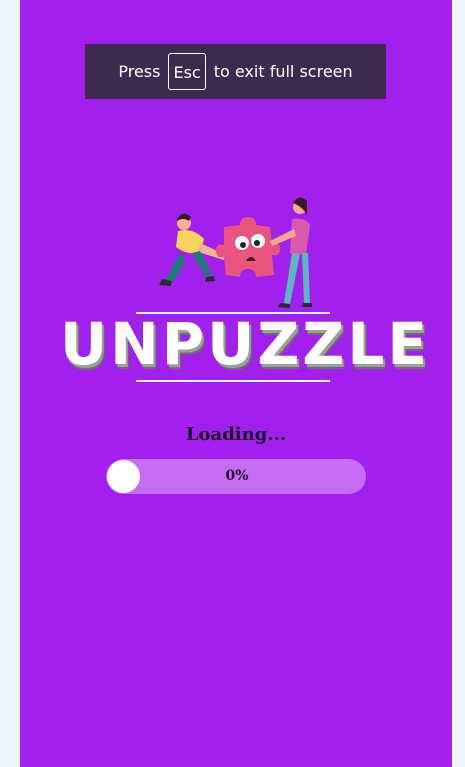 Image resolution: width=465 pixels, height=767 pixels. Describe the element at coordinates (248, 247) in the screenshot. I see `puzzle-piece-mascot` at that location.